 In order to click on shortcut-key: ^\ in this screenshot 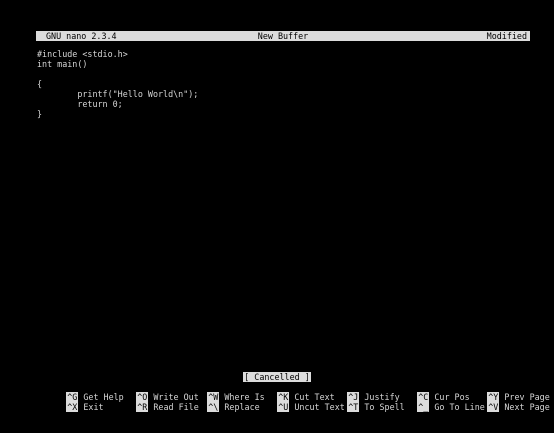, I will do `click(213, 407)`.